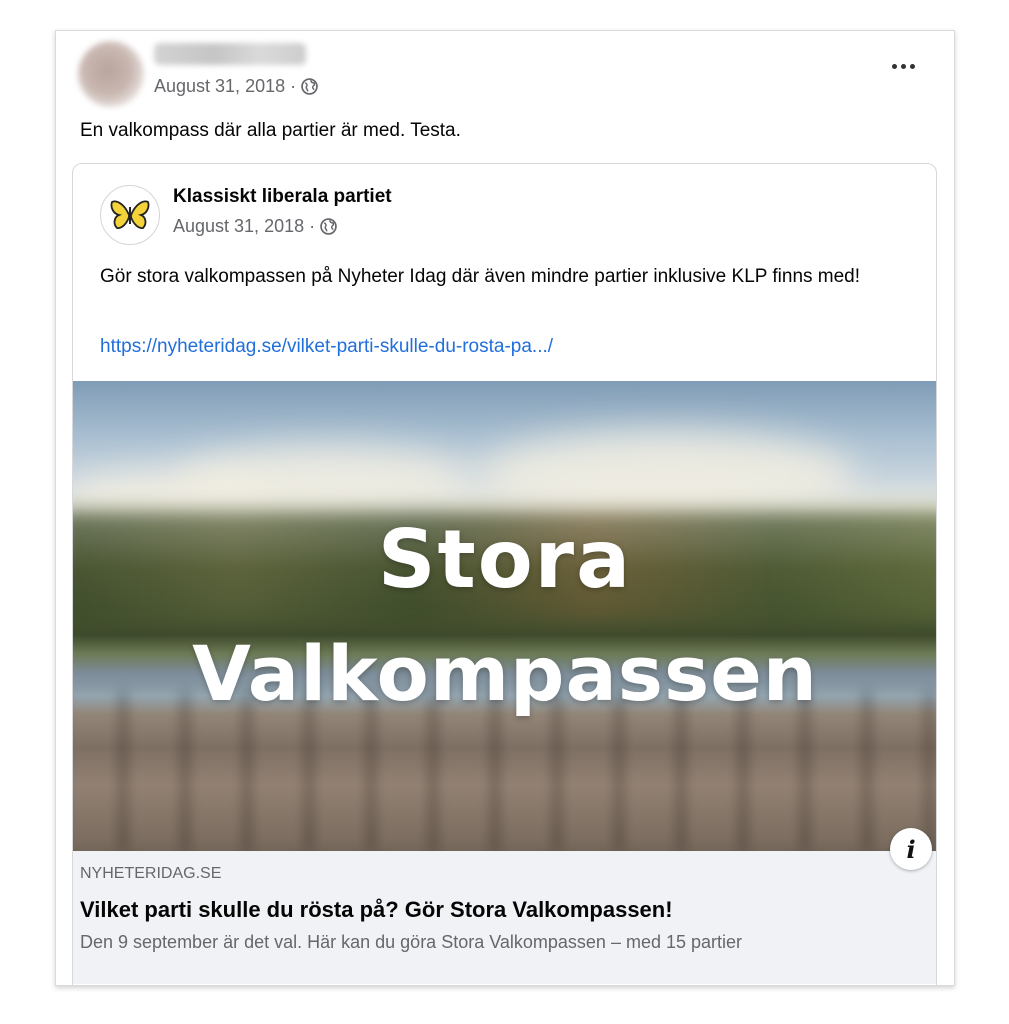 The height and width of the screenshot is (1024, 1009). I want to click on info-icon: i, so click(911, 849).